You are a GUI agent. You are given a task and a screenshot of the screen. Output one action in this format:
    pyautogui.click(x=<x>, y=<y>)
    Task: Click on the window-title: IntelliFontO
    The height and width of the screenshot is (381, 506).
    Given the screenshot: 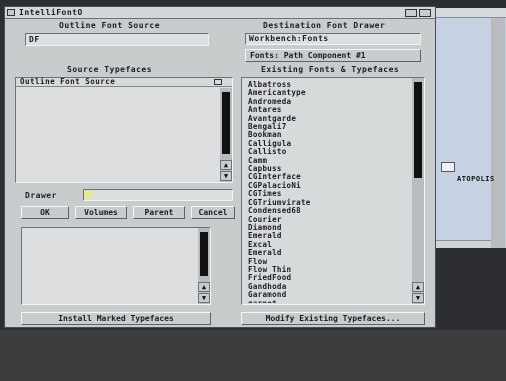 What is the action you would take?
    pyautogui.click(x=51, y=12)
    